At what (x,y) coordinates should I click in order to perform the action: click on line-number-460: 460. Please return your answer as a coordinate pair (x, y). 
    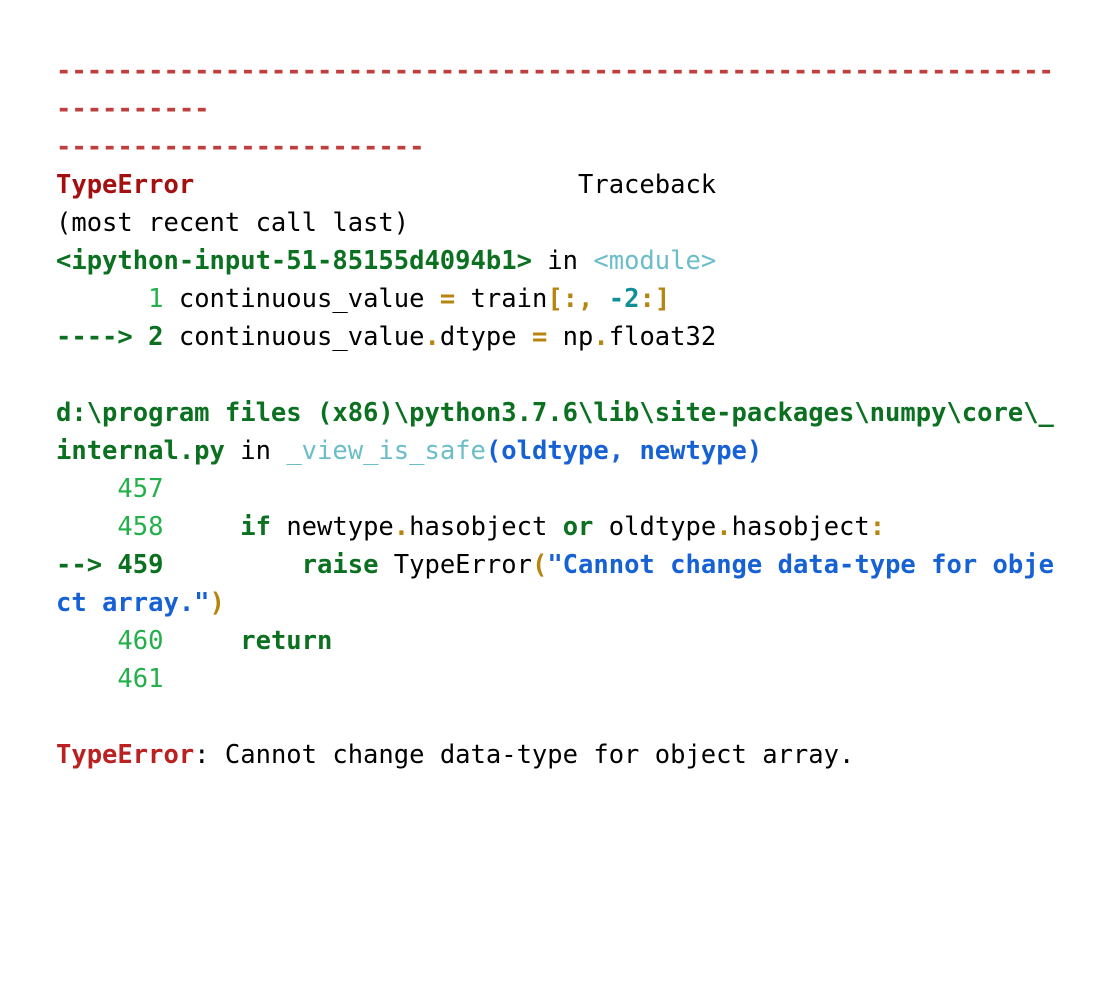
    Looking at the image, I should click on (140, 641).